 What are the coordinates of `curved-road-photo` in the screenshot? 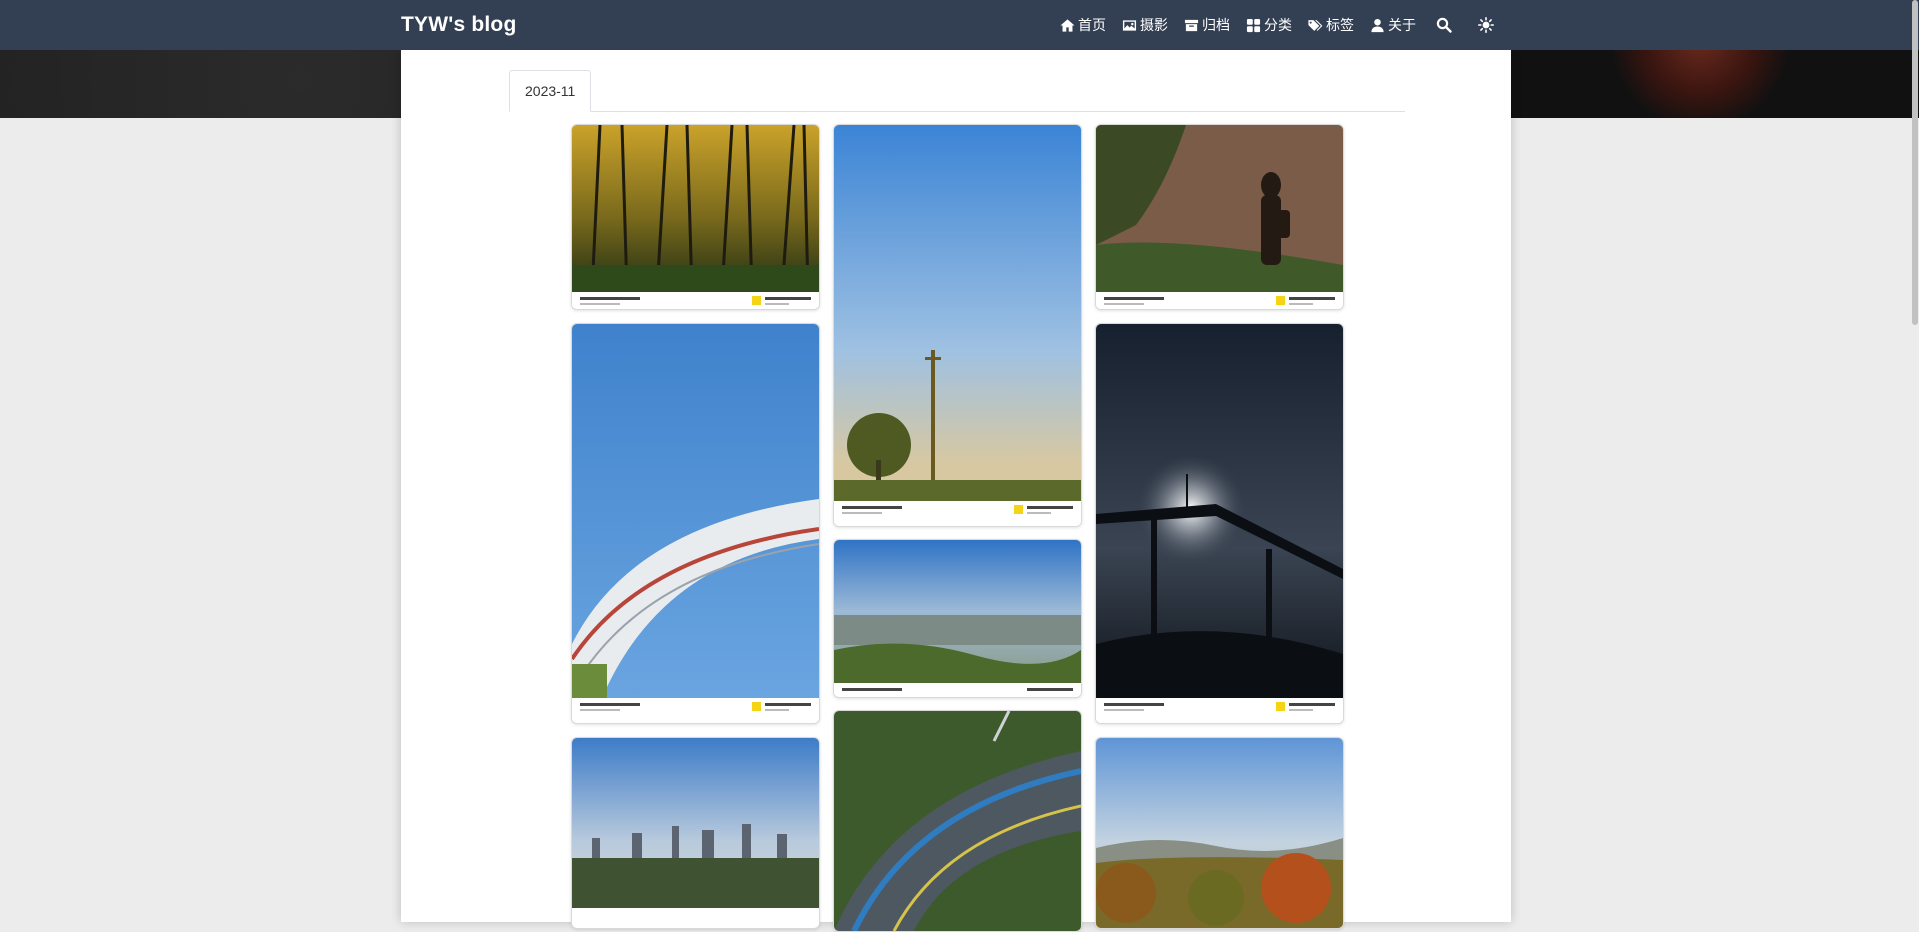 It's located at (957, 821).